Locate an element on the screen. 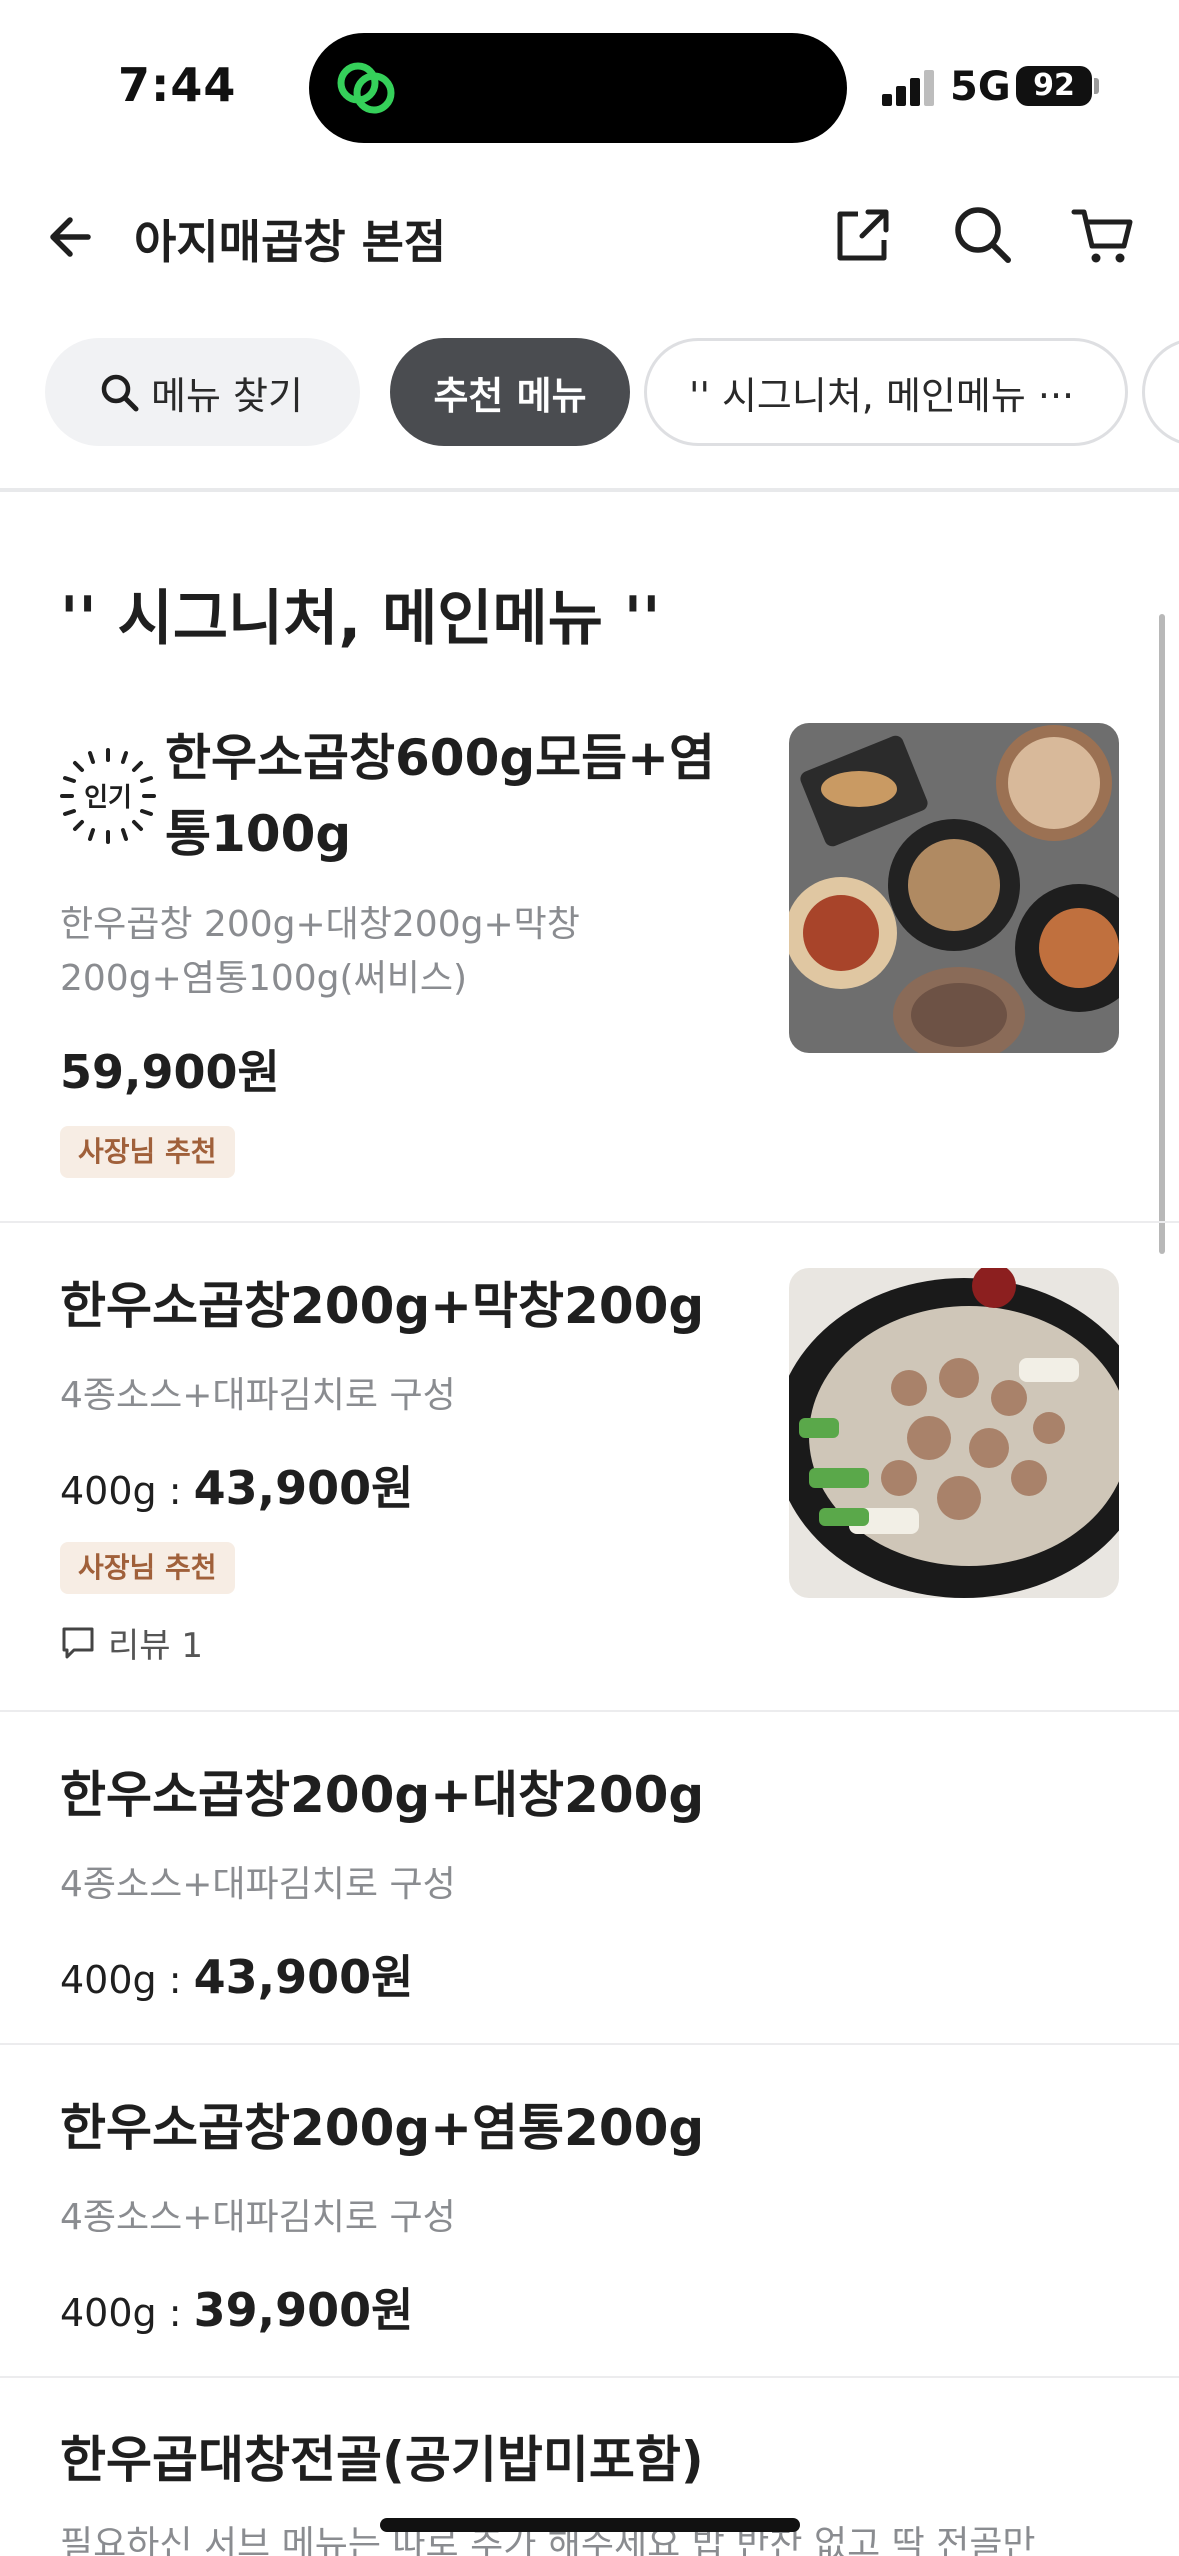 The width and height of the screenshot is (1179, 2556). item-name: 한우소곱창200g+막창200g is located at coordinates (382, 1306).